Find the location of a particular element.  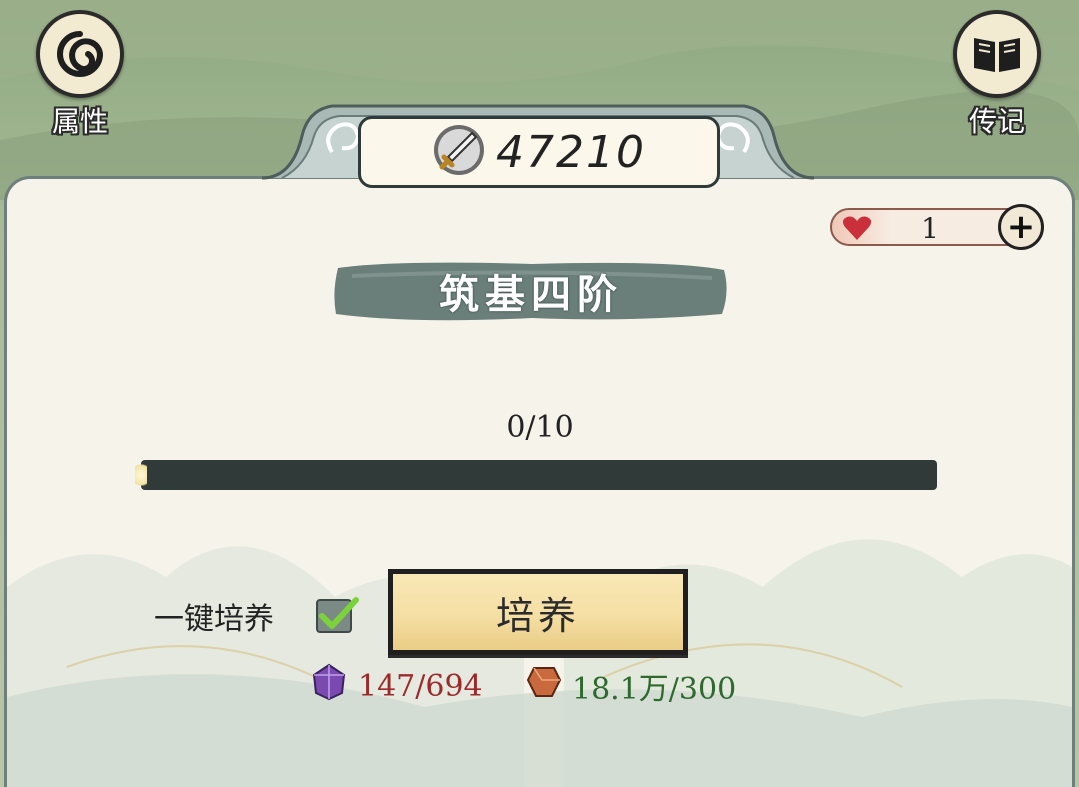

crystal-cost: 147/694 is located at coordinates (396, 686).